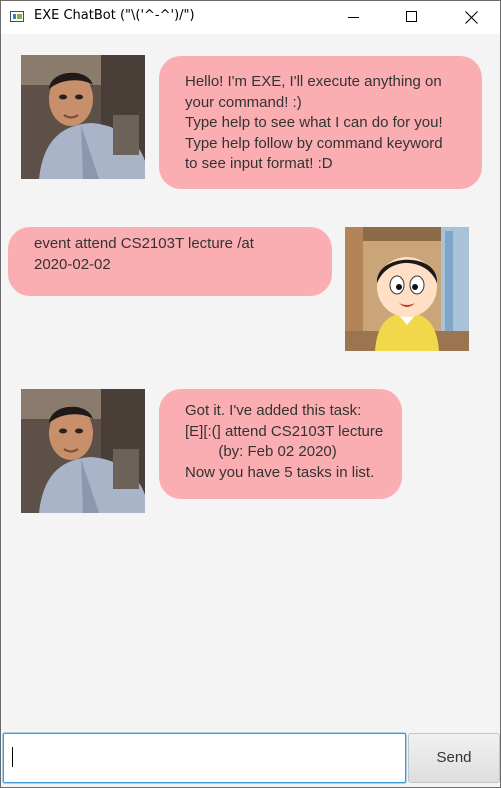 The height and width of the screenshot is (788, 501). What do you see at coordinates (204, 758) in the screenshot?
I see `message-input` at bounding box center [204, 758].